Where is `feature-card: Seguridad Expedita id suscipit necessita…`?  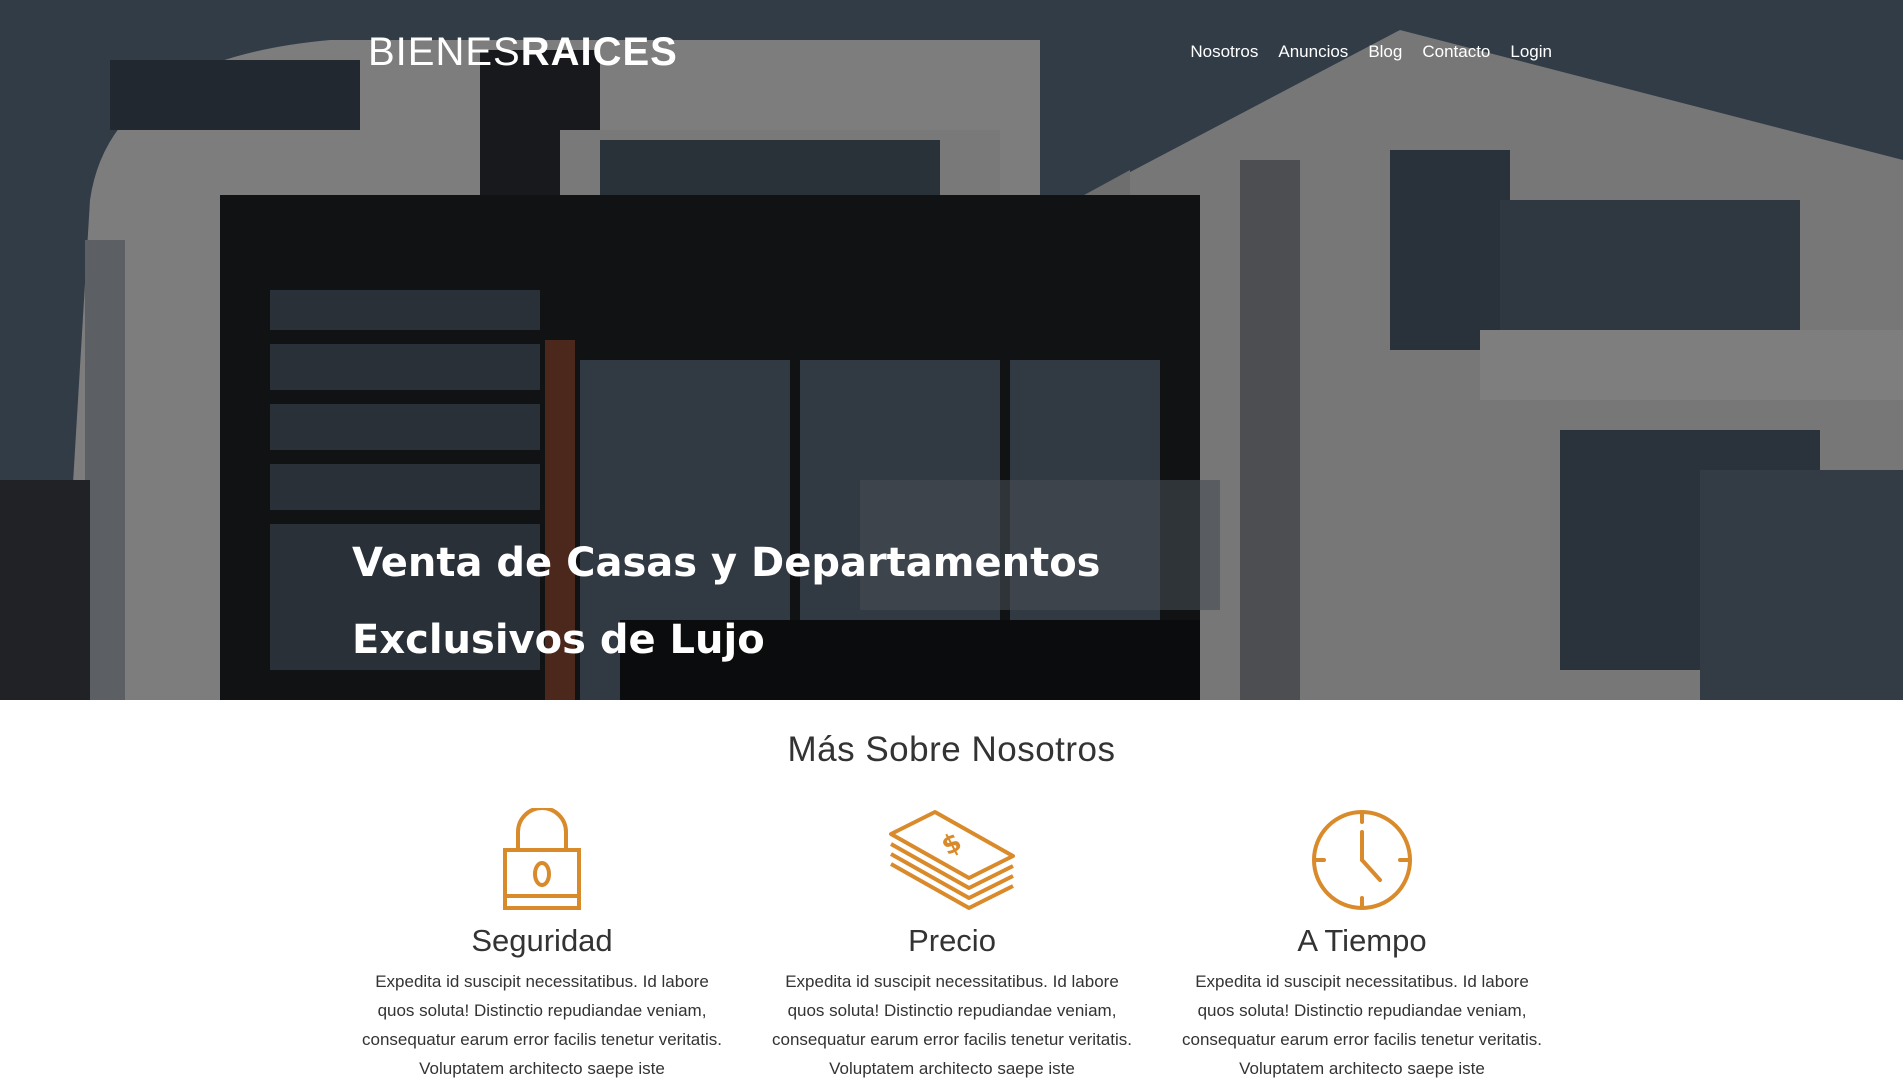
feature-card: Seguridad Expedita id suscipit necessita… is located at coordinates (542, 944).